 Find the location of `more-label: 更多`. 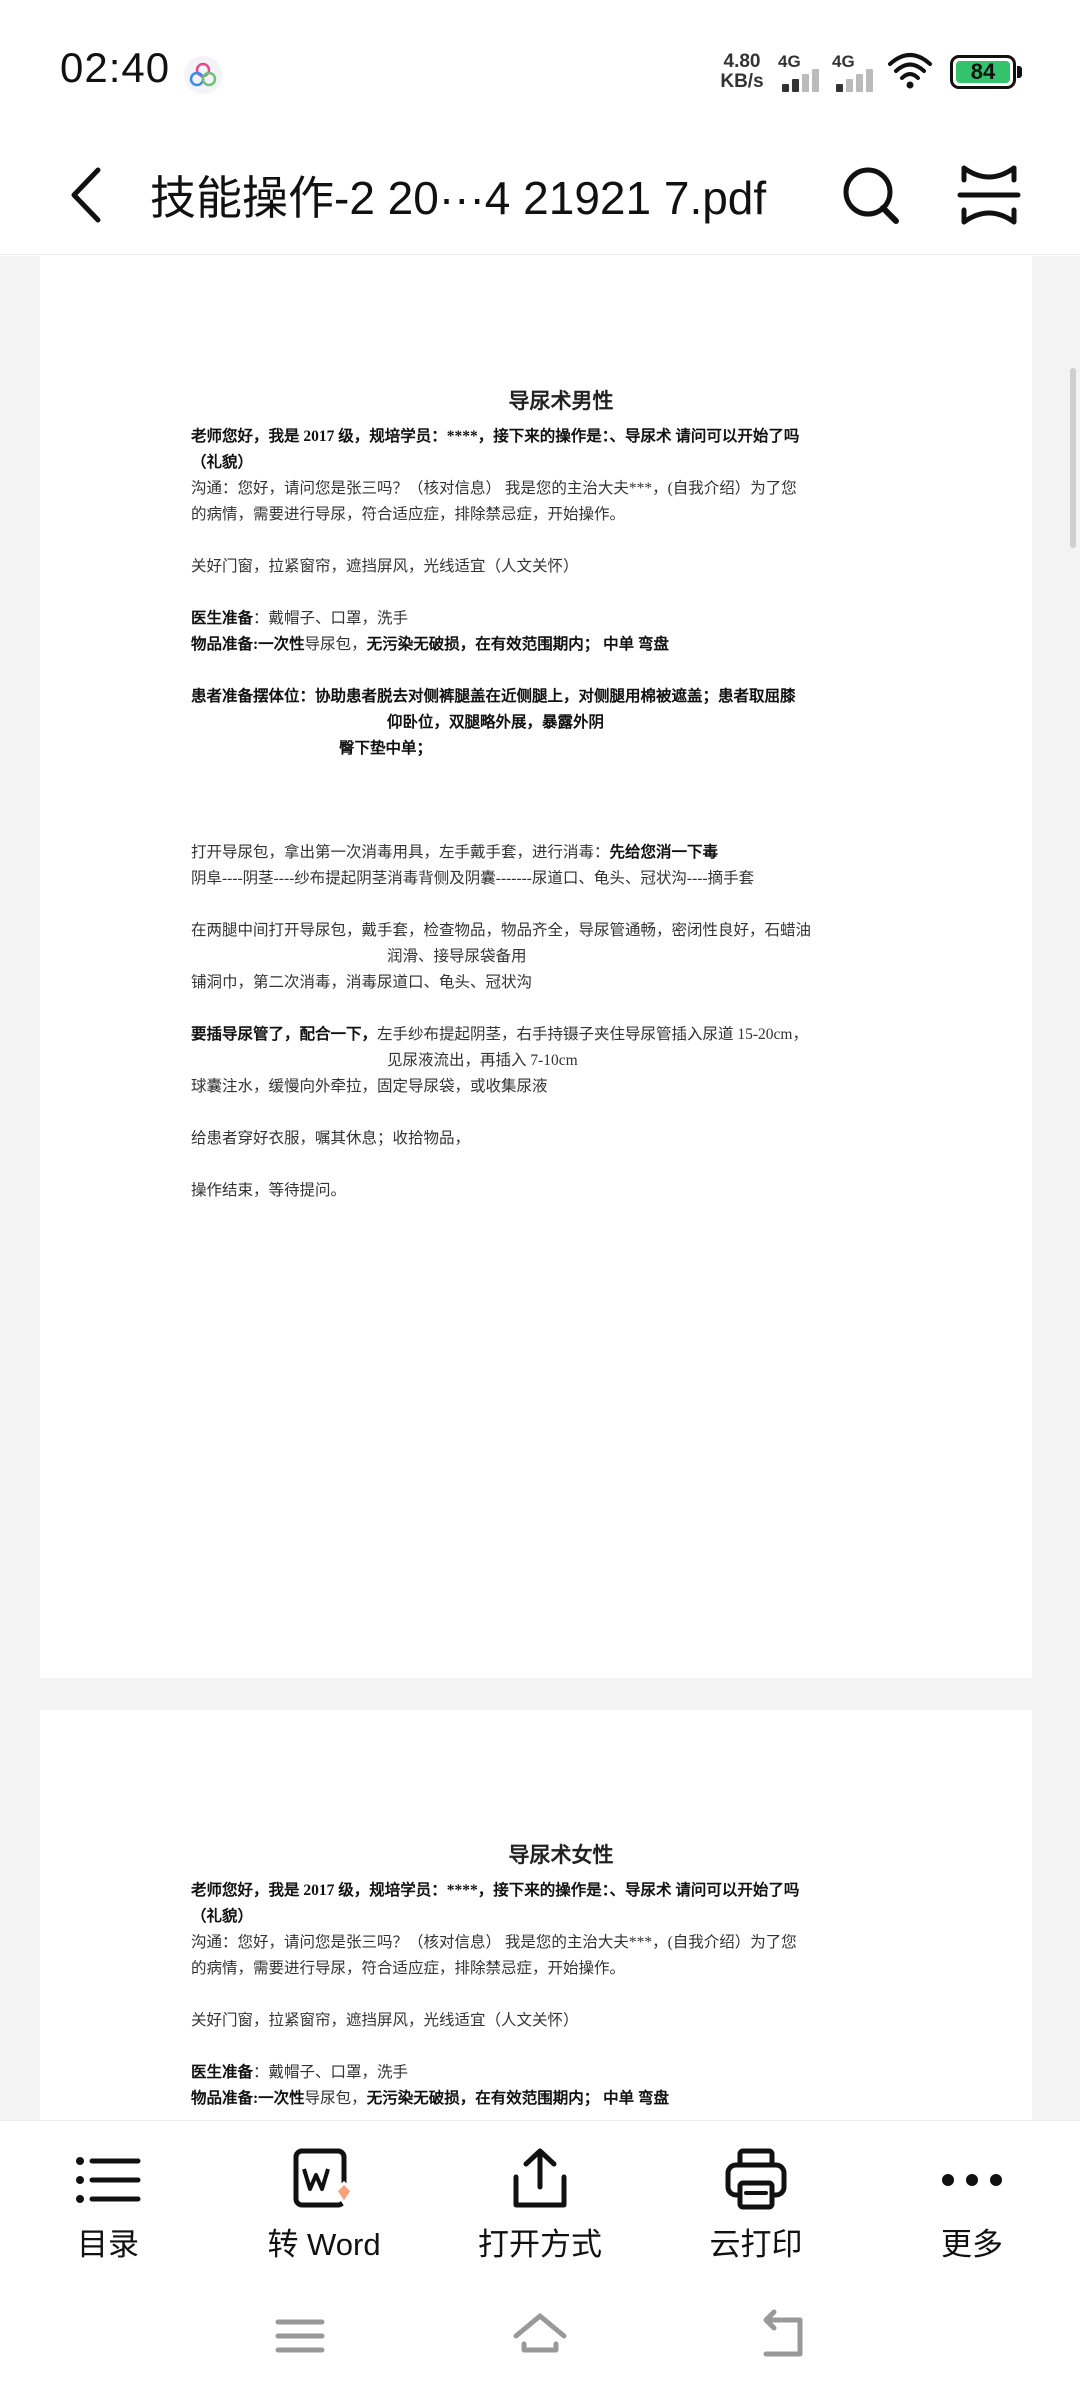

more-label: 更多 is located at coordinates (972, 2244).